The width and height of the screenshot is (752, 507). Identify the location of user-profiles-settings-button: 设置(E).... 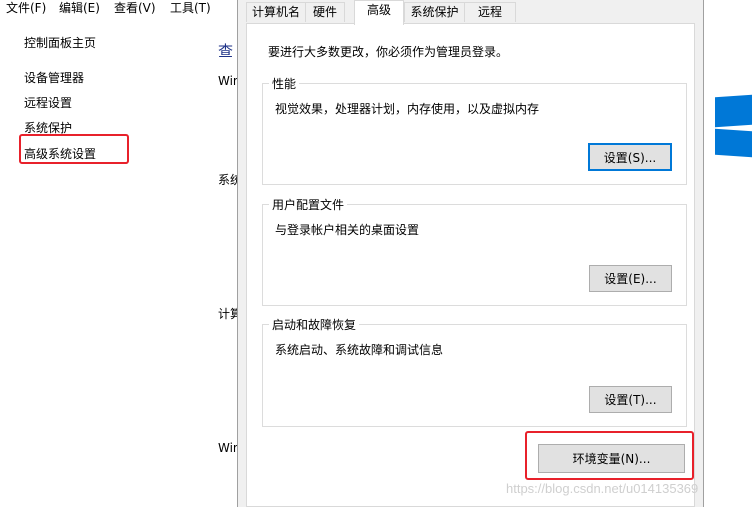
(630, 278).